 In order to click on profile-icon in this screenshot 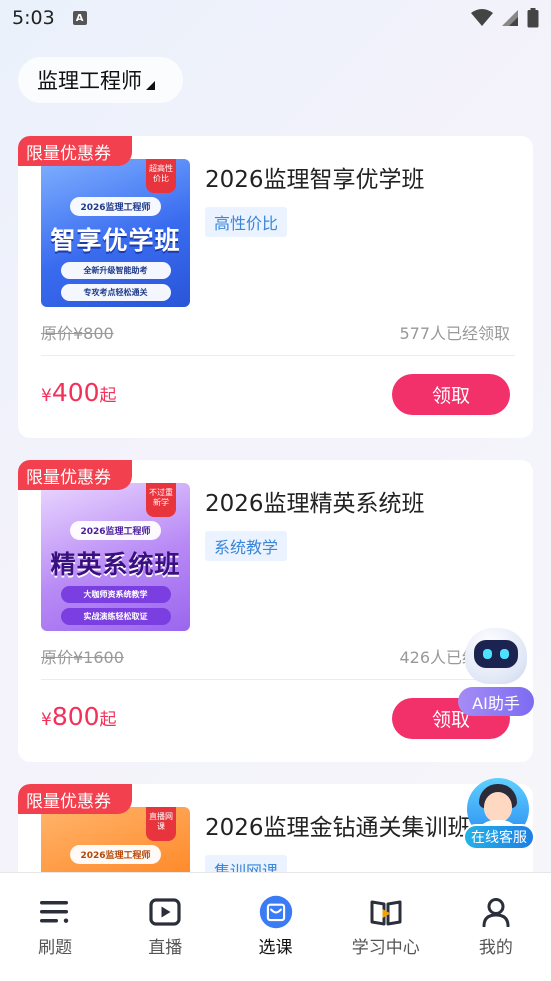, I will do `click(496, 912)`.